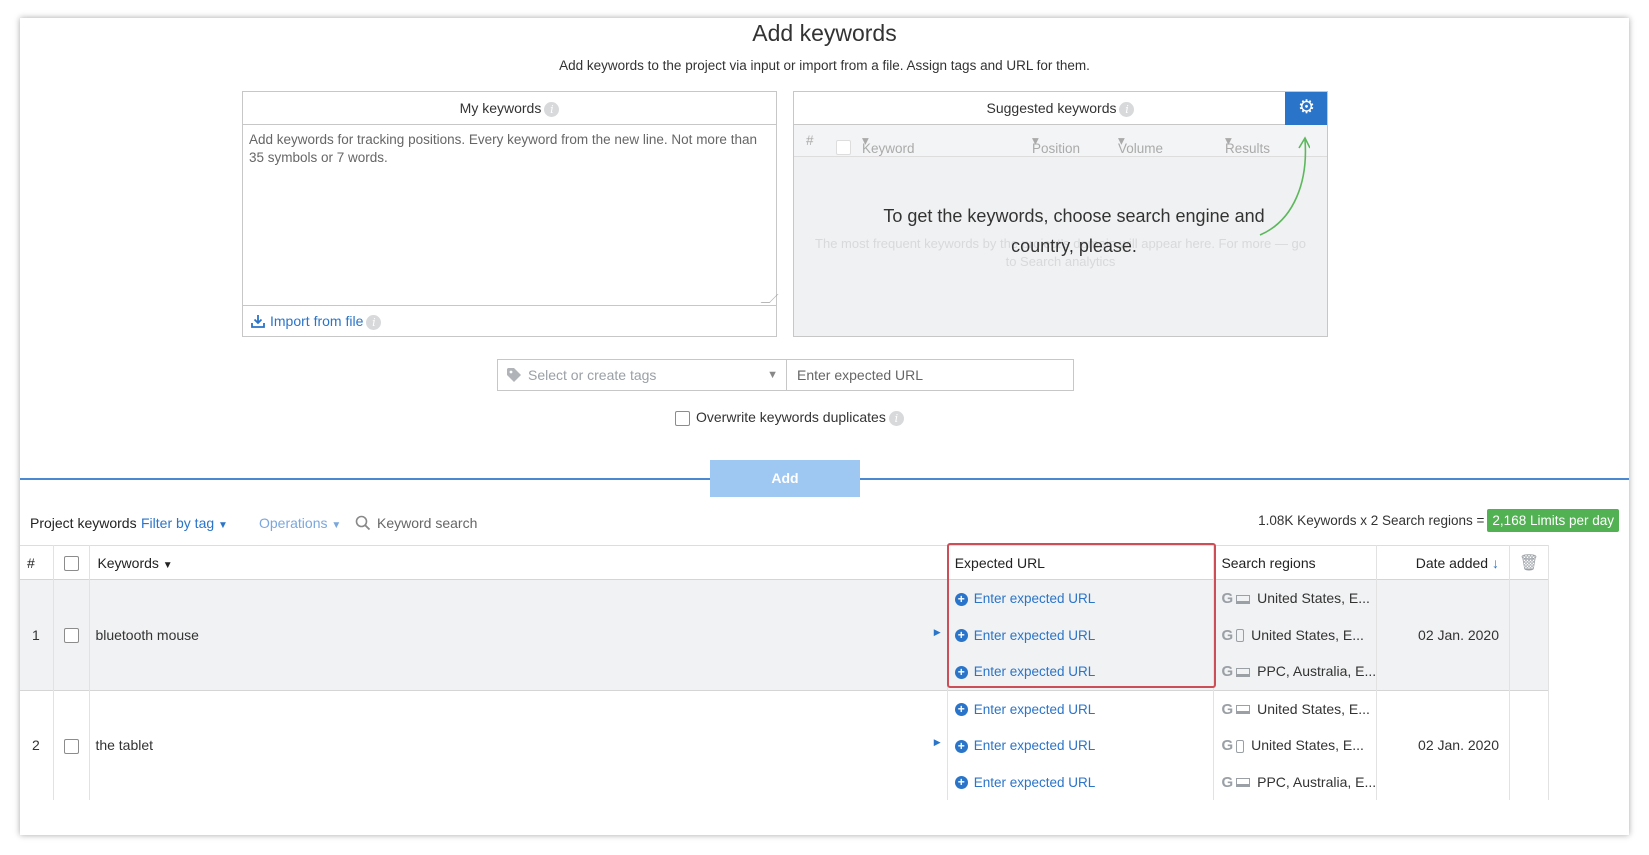  I want to click on tags-select: Select or create tags ▼, so click(642, 375).